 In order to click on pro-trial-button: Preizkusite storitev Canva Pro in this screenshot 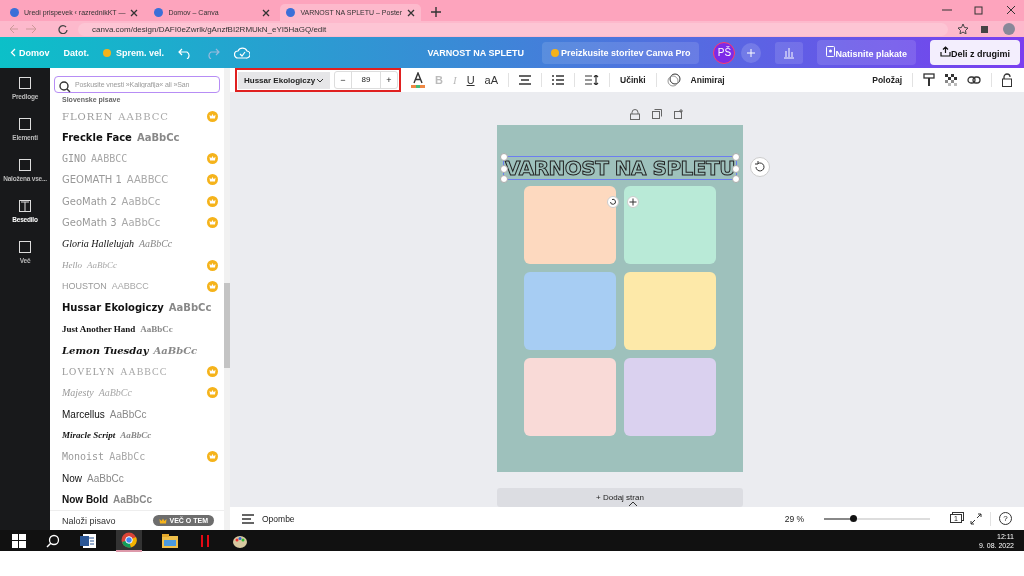, I will do `click(620, 52)`.